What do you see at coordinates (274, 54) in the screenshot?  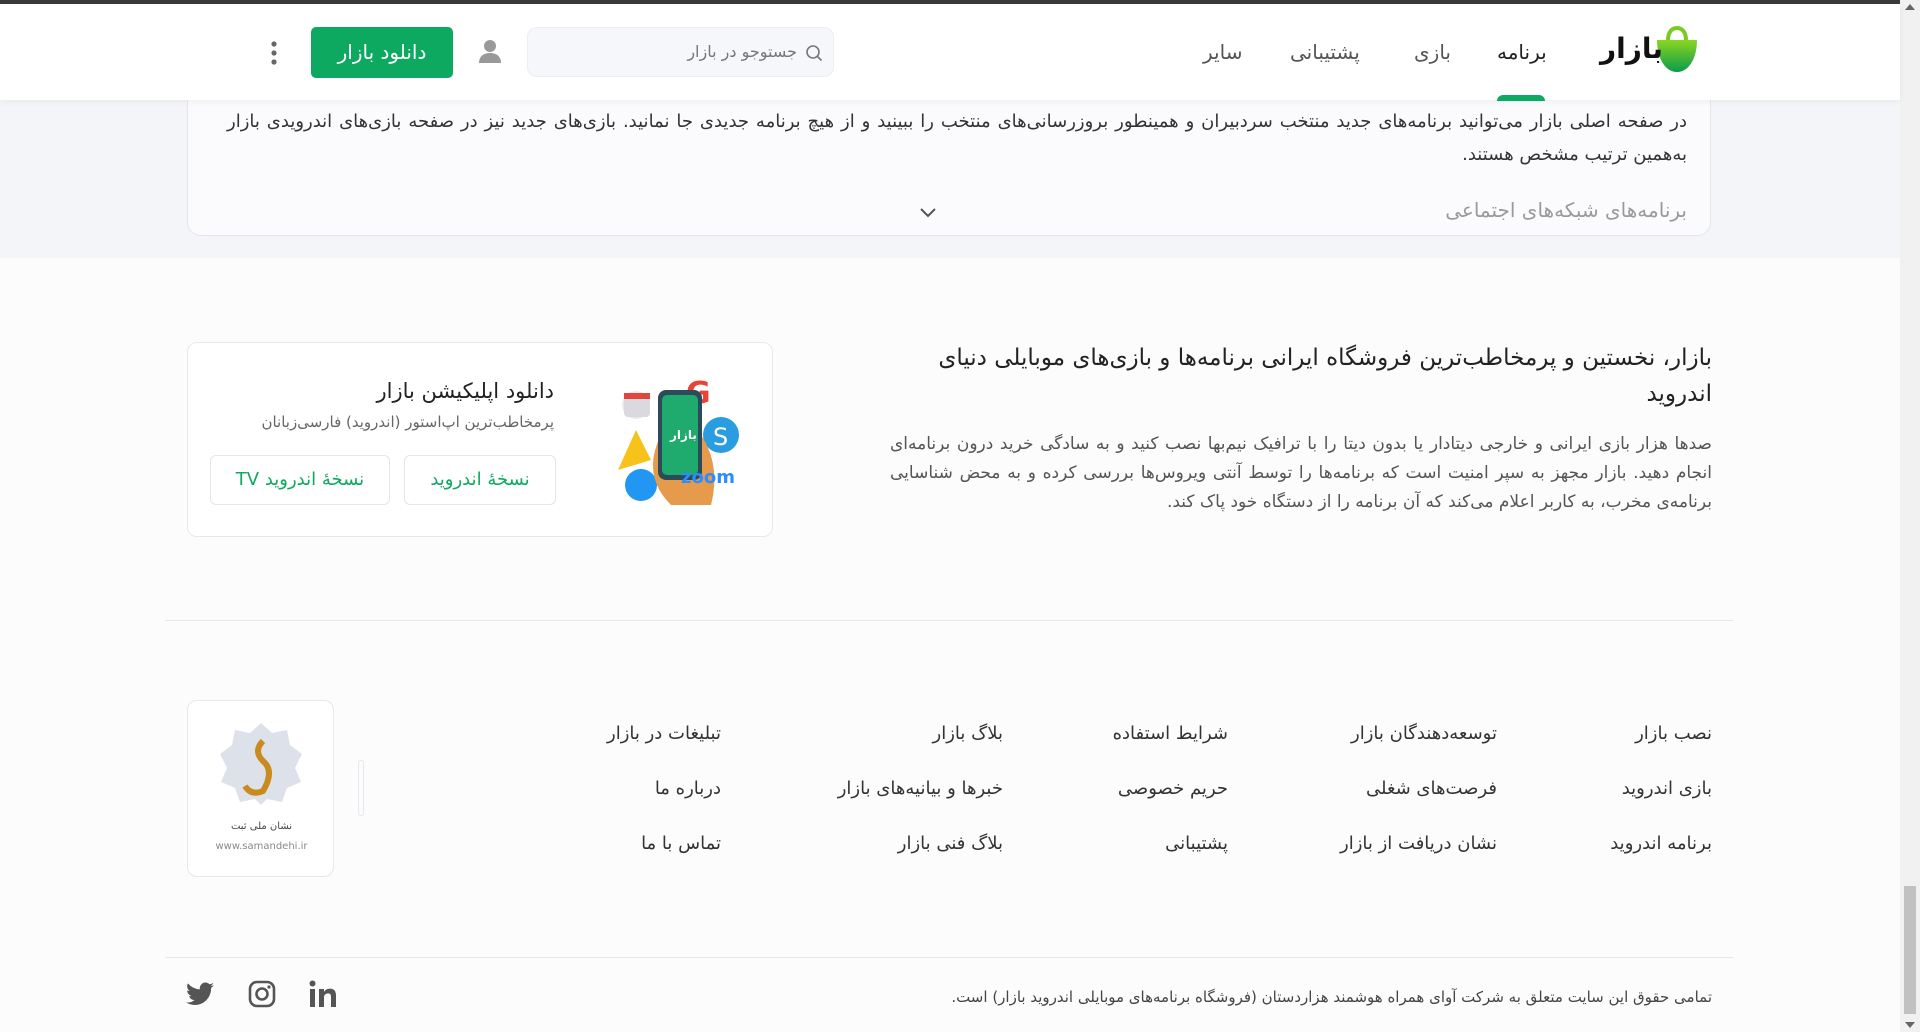 I see `more-vertical-icon` at bounding box center [274, 54].